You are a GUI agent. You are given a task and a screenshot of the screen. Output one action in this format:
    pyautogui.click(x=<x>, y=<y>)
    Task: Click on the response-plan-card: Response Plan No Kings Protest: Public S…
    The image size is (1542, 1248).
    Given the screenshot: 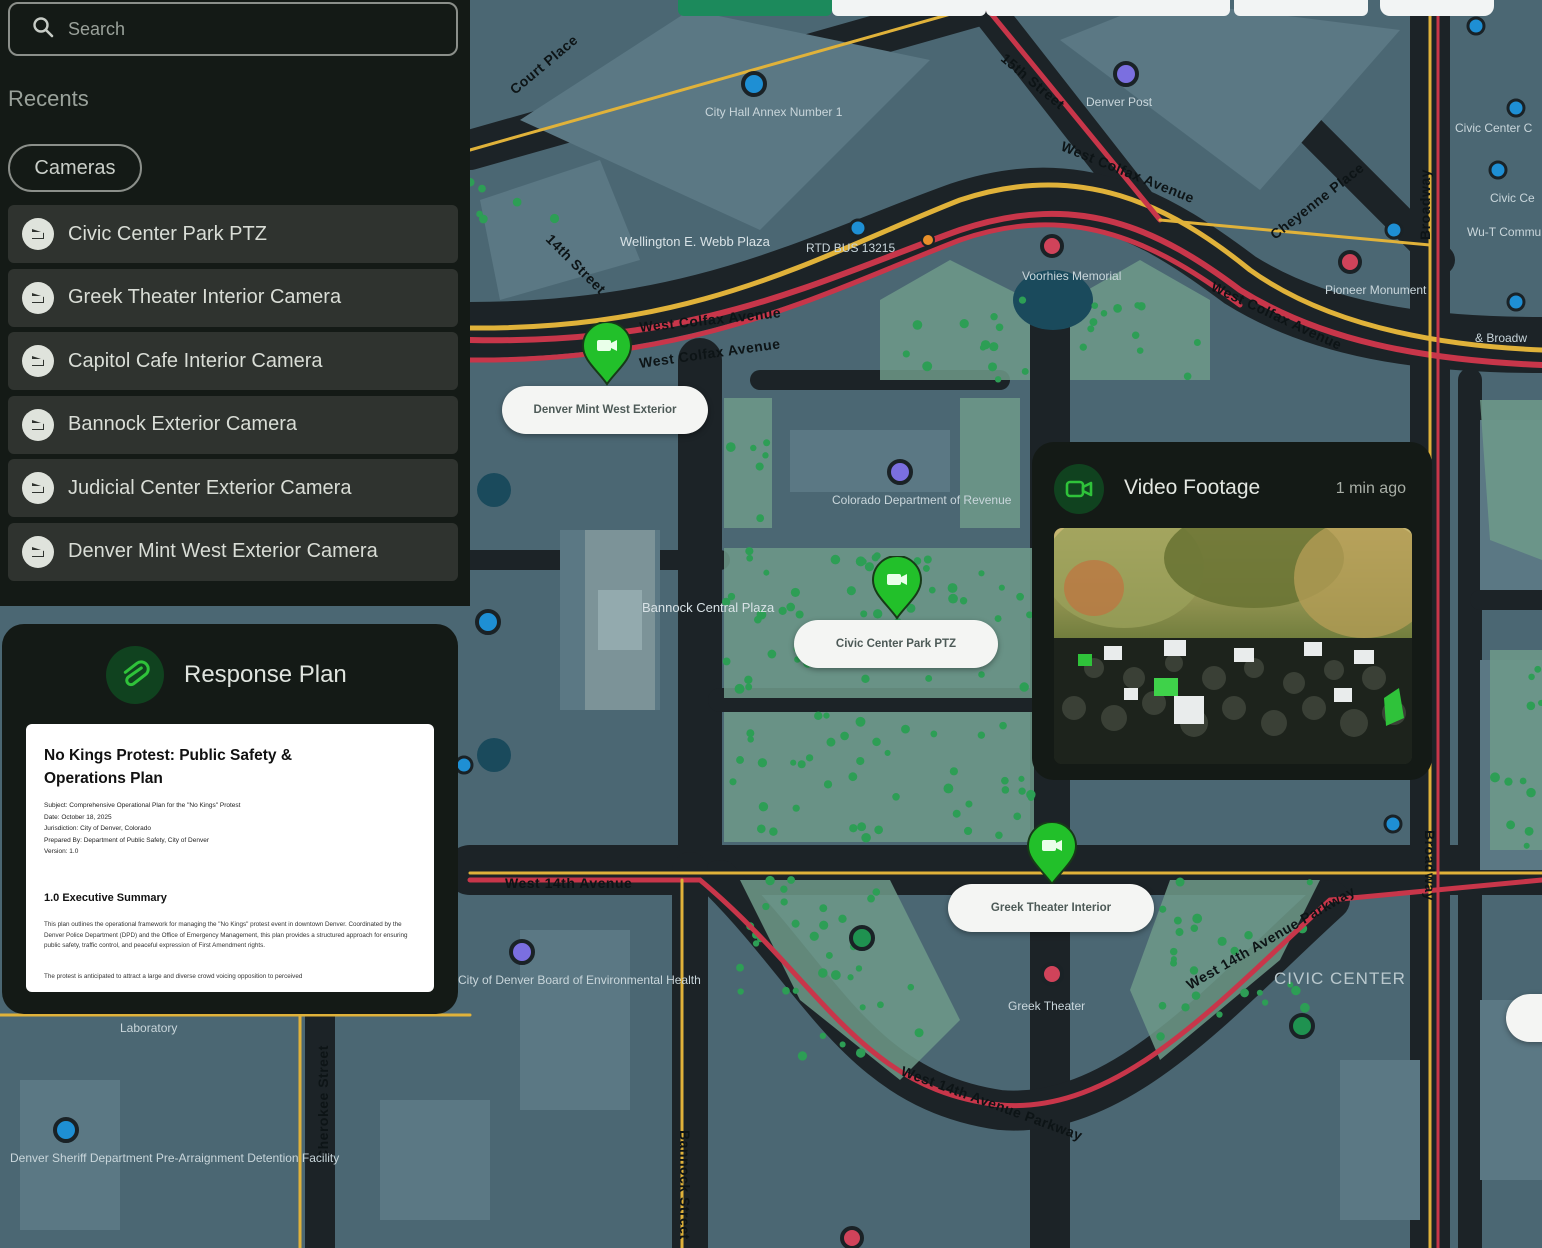 What is the action you would take?
    pyautogui.click(x=230, y=819)
    